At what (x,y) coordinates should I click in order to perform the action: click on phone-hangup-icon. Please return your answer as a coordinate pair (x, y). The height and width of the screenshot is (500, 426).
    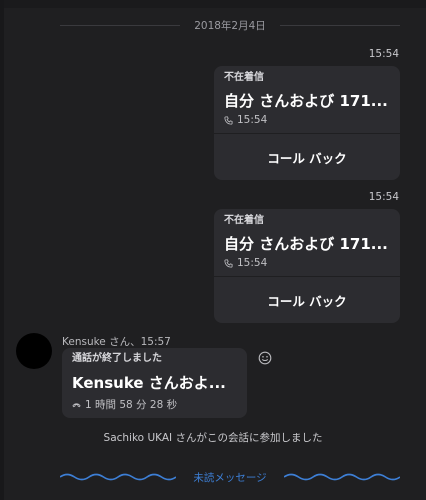
    Looking at the image, I should click on (76, 405).